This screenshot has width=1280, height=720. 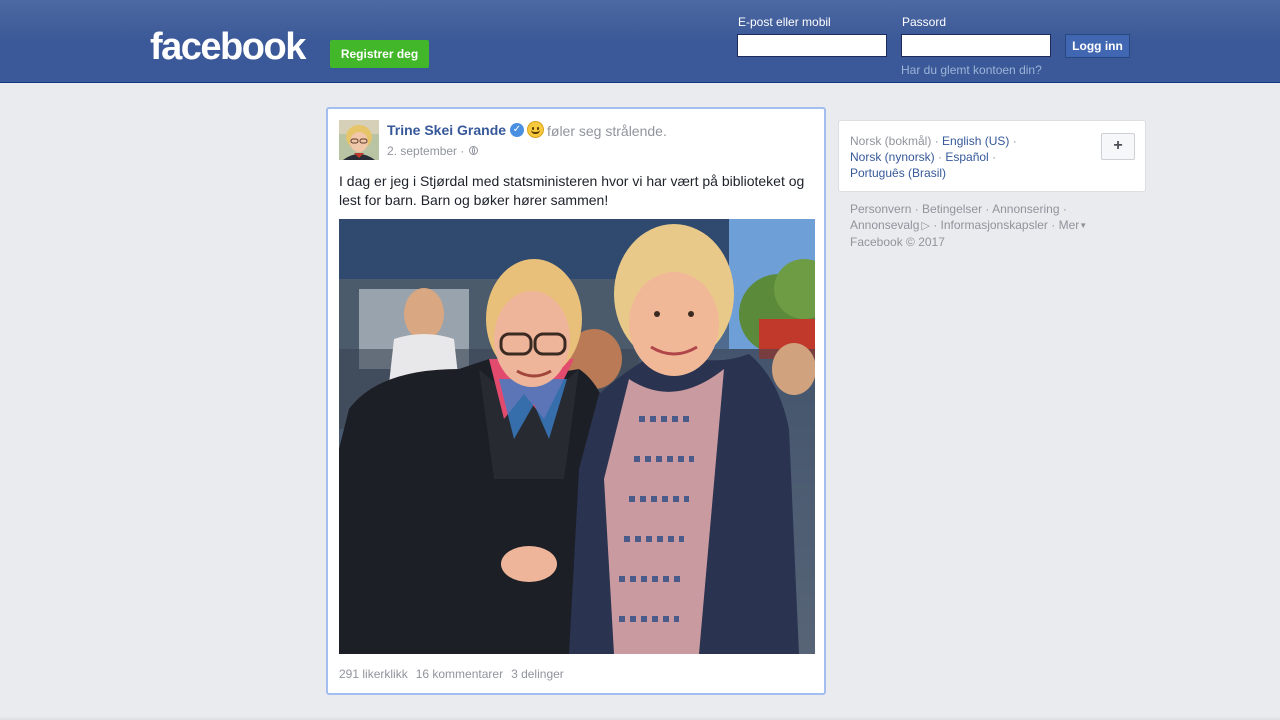 What do you see at coordinates (897, 242) in the screenshot?
I see `footer-copyright: Facebook © 2017` at bounding box center [897, 242].